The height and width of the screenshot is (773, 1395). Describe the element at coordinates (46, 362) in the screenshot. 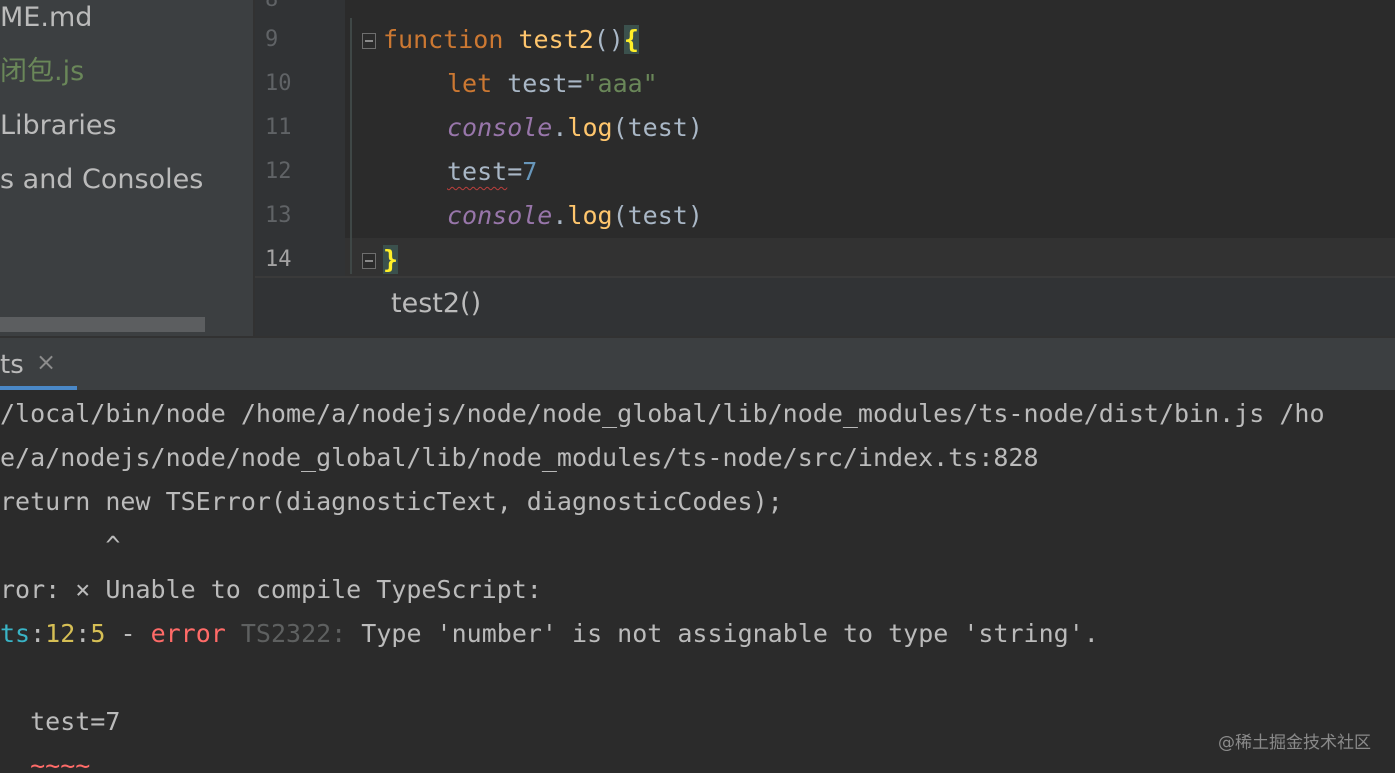

I see `close-icon: ×` at that location.